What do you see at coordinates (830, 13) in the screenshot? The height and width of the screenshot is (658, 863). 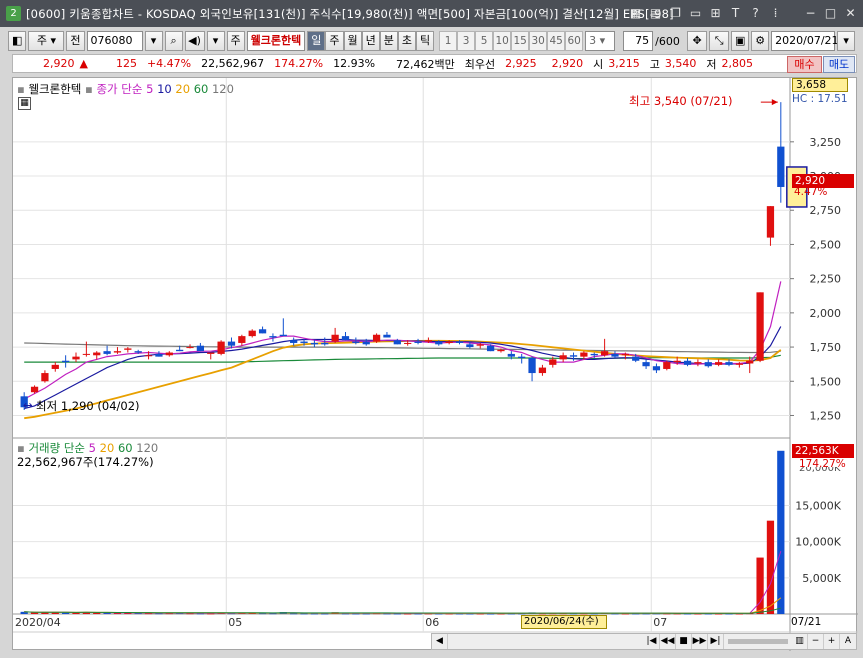 I see `maximize-icon: □` at bounding box center [830, 13].